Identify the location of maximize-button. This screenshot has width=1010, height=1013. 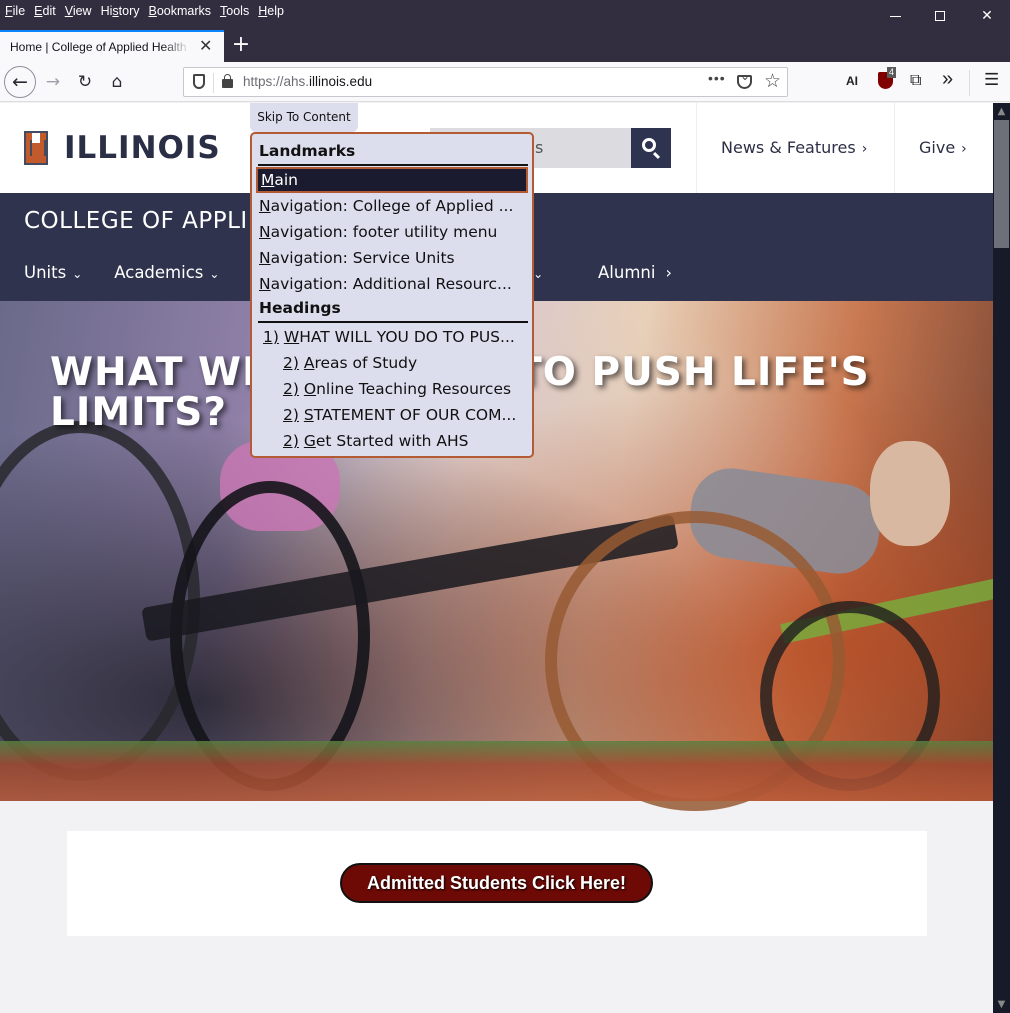
(940, 15).